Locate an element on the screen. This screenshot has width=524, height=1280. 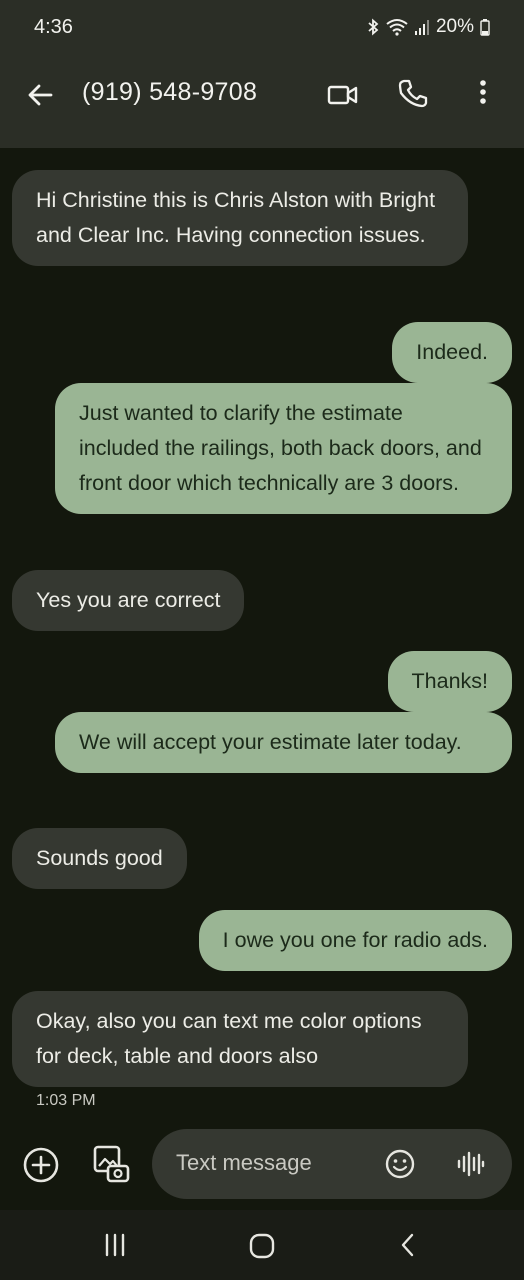
video-call-icon is located at coordinates (343, 95).